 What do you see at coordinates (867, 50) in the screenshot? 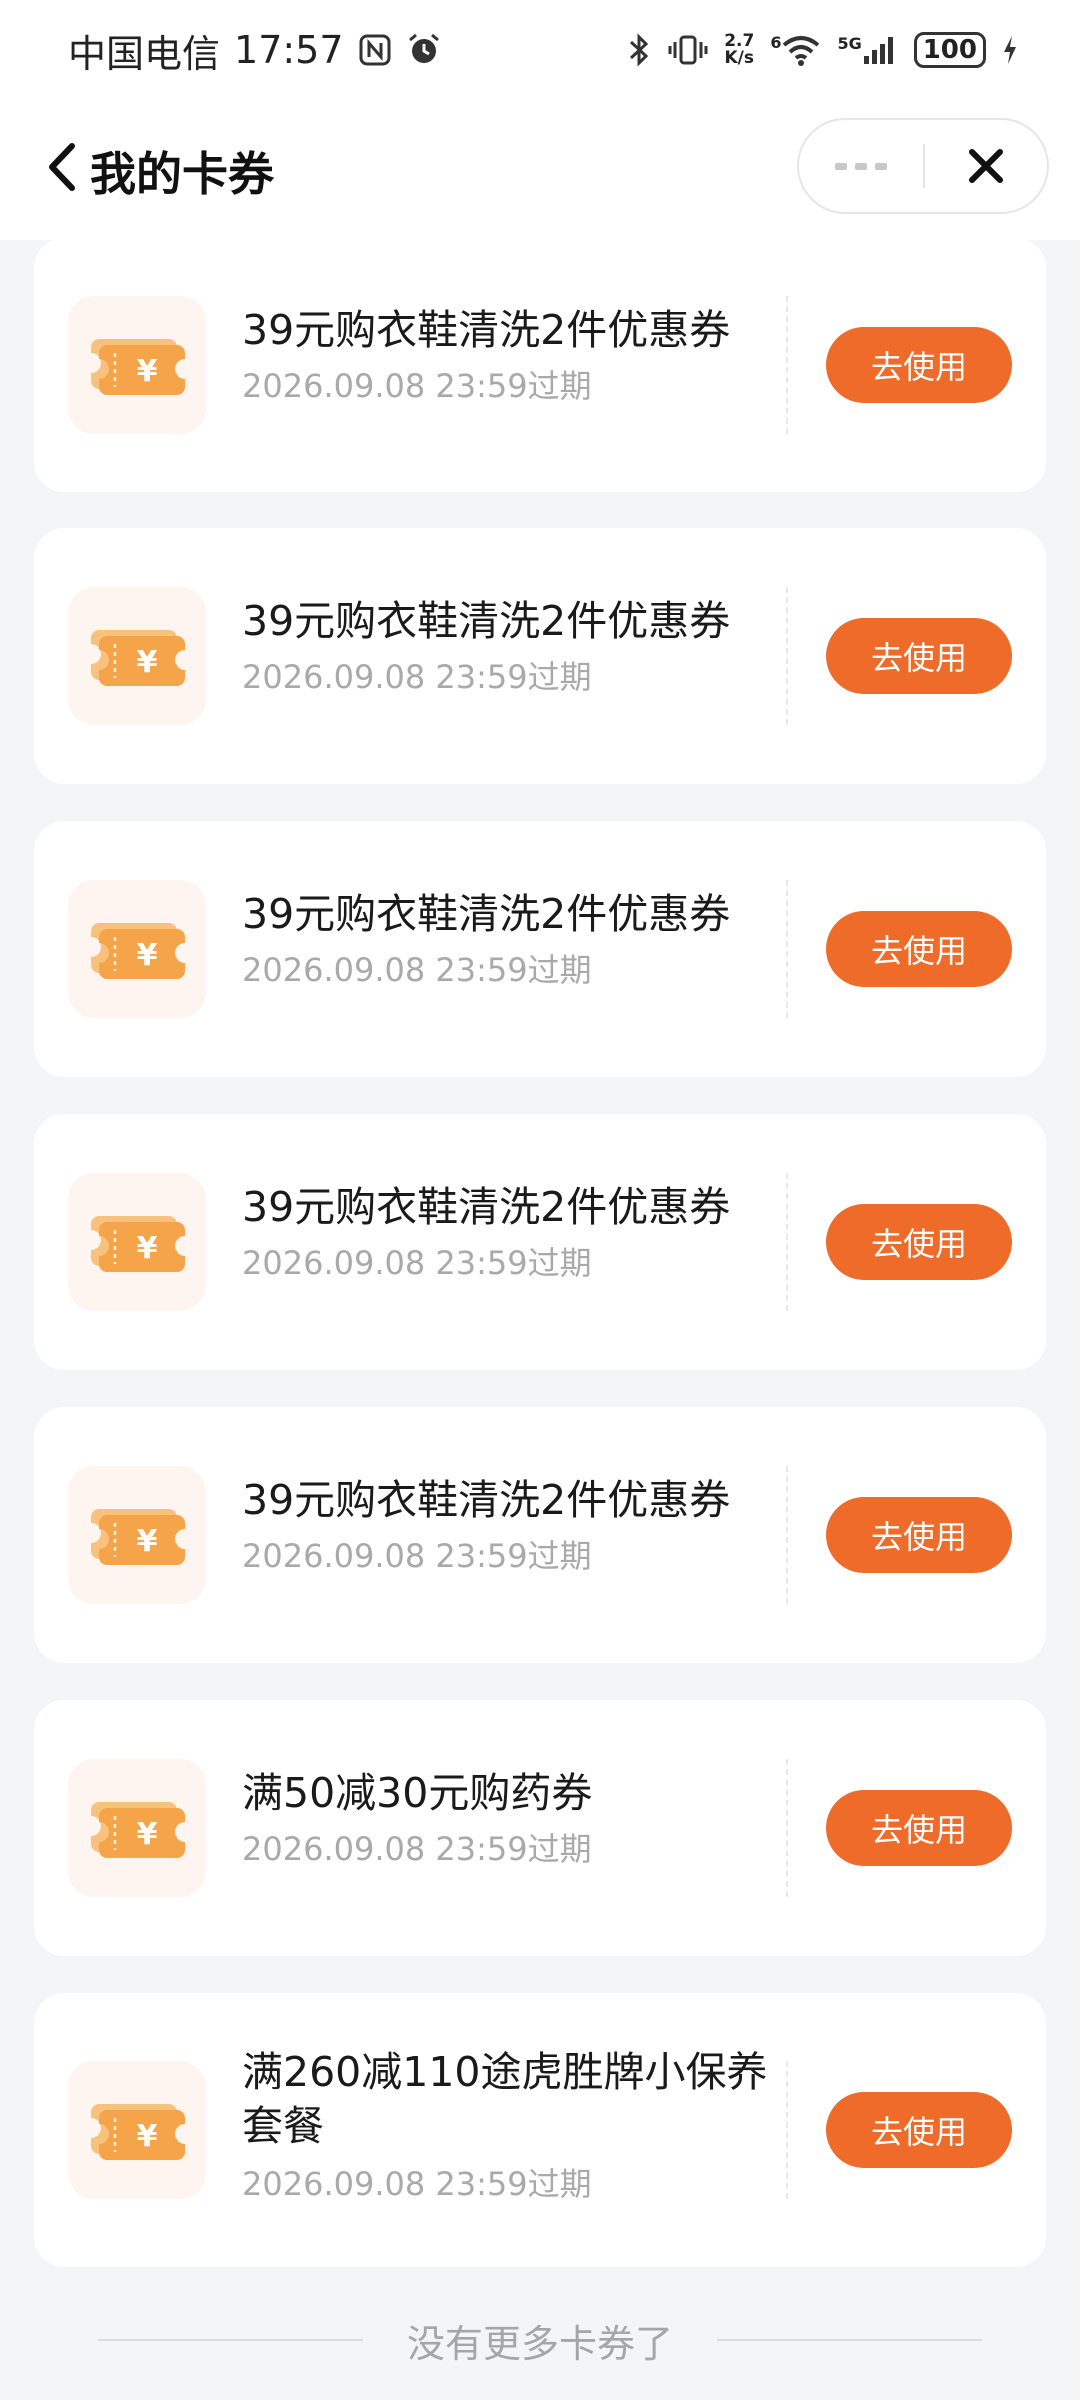
I see `signal-icon: 5G` at bounding box center [867, 50].